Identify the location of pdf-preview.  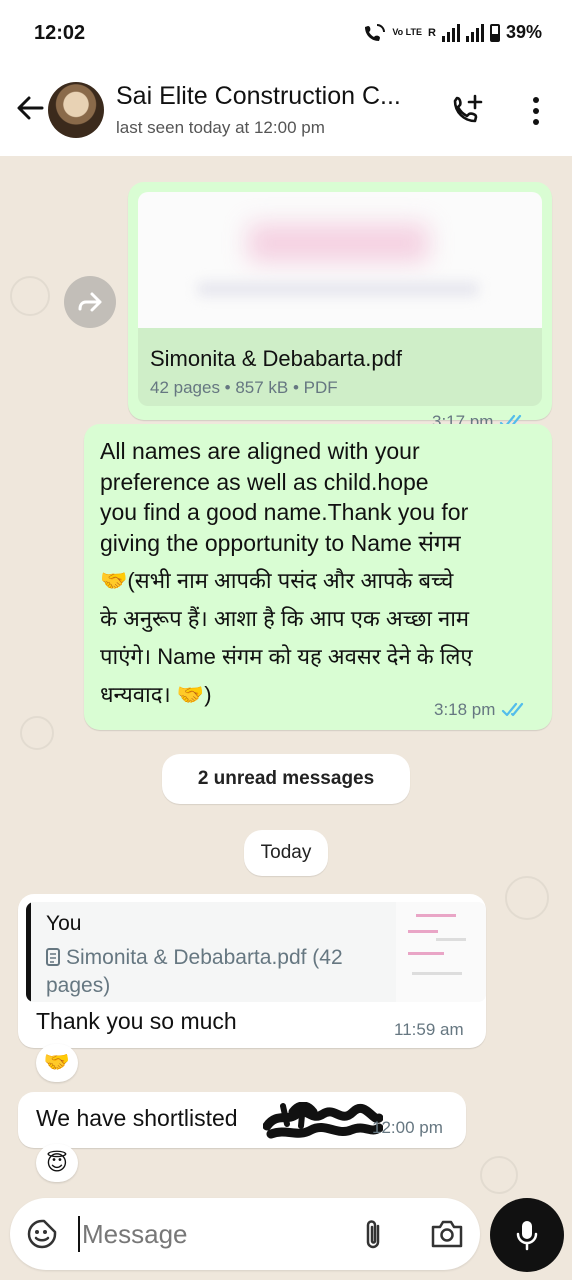
(340, 260).